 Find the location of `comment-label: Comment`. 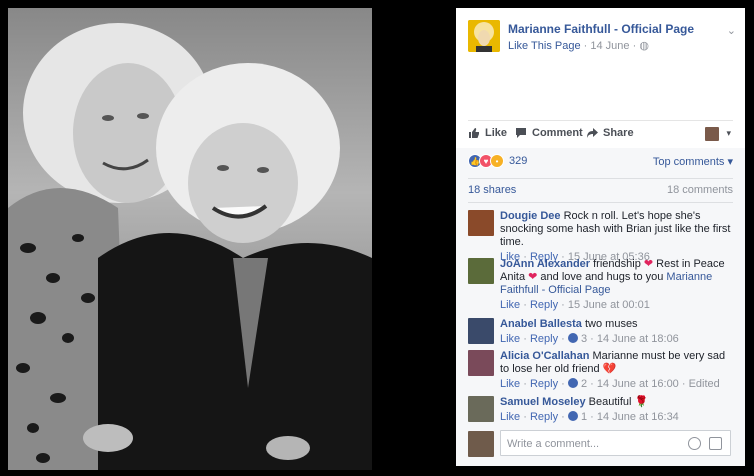

comment-label: Comment is located at coordinates (557, 133).